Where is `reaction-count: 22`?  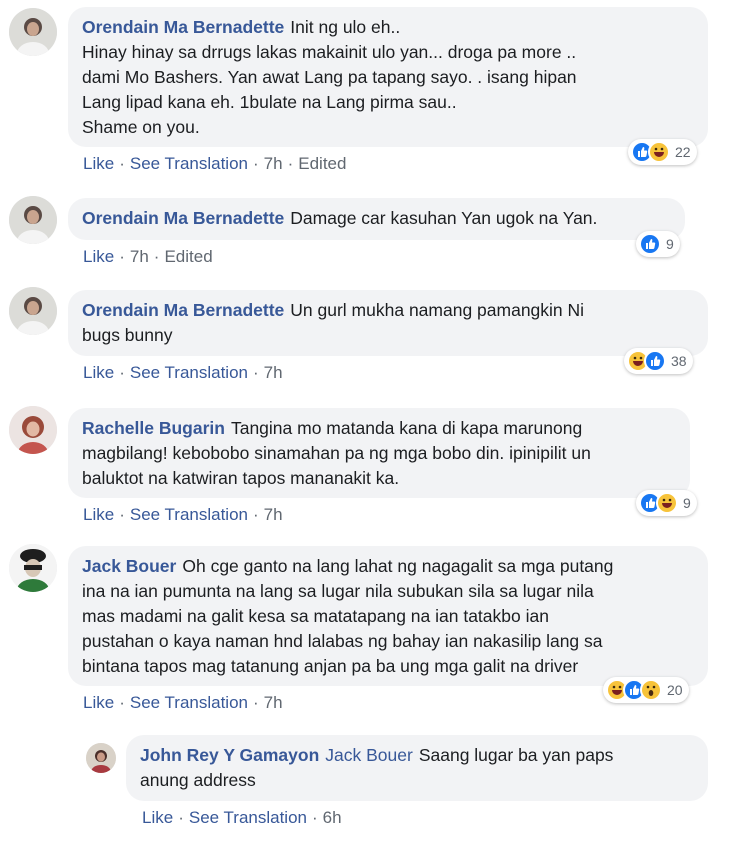 reaction-count: 22 is located at coordinates (683, 152).